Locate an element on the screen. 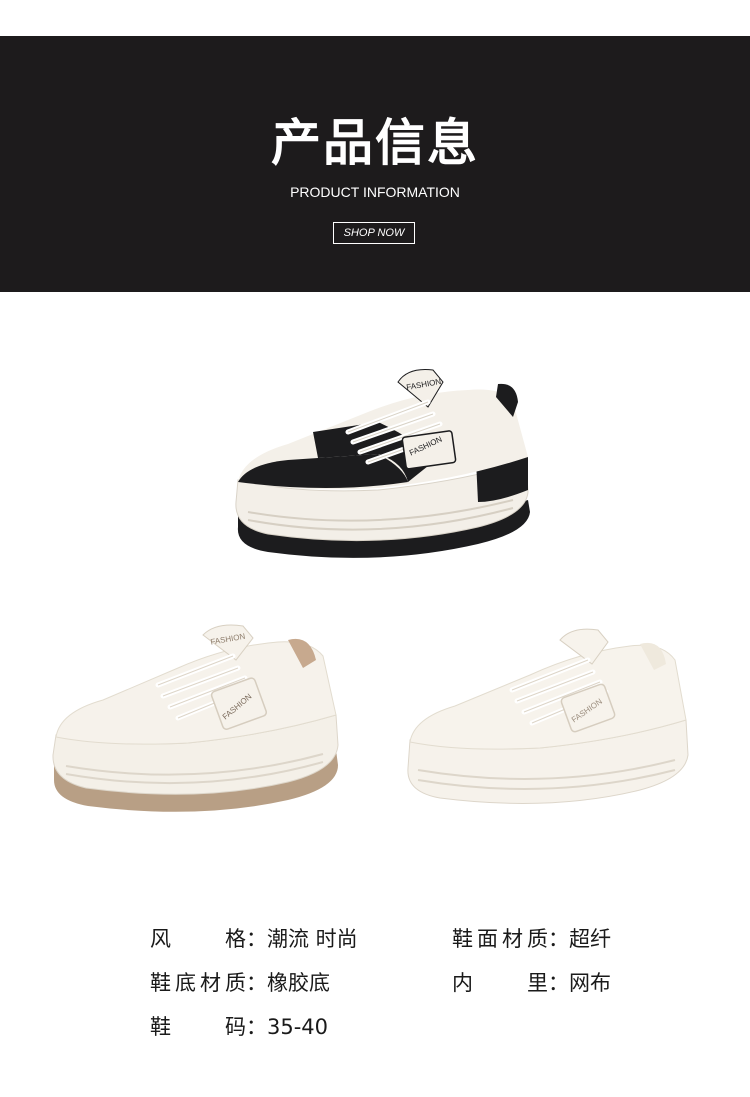  product-image-khaki-white: FASHION FASHION is located at coordinates (198, 724).